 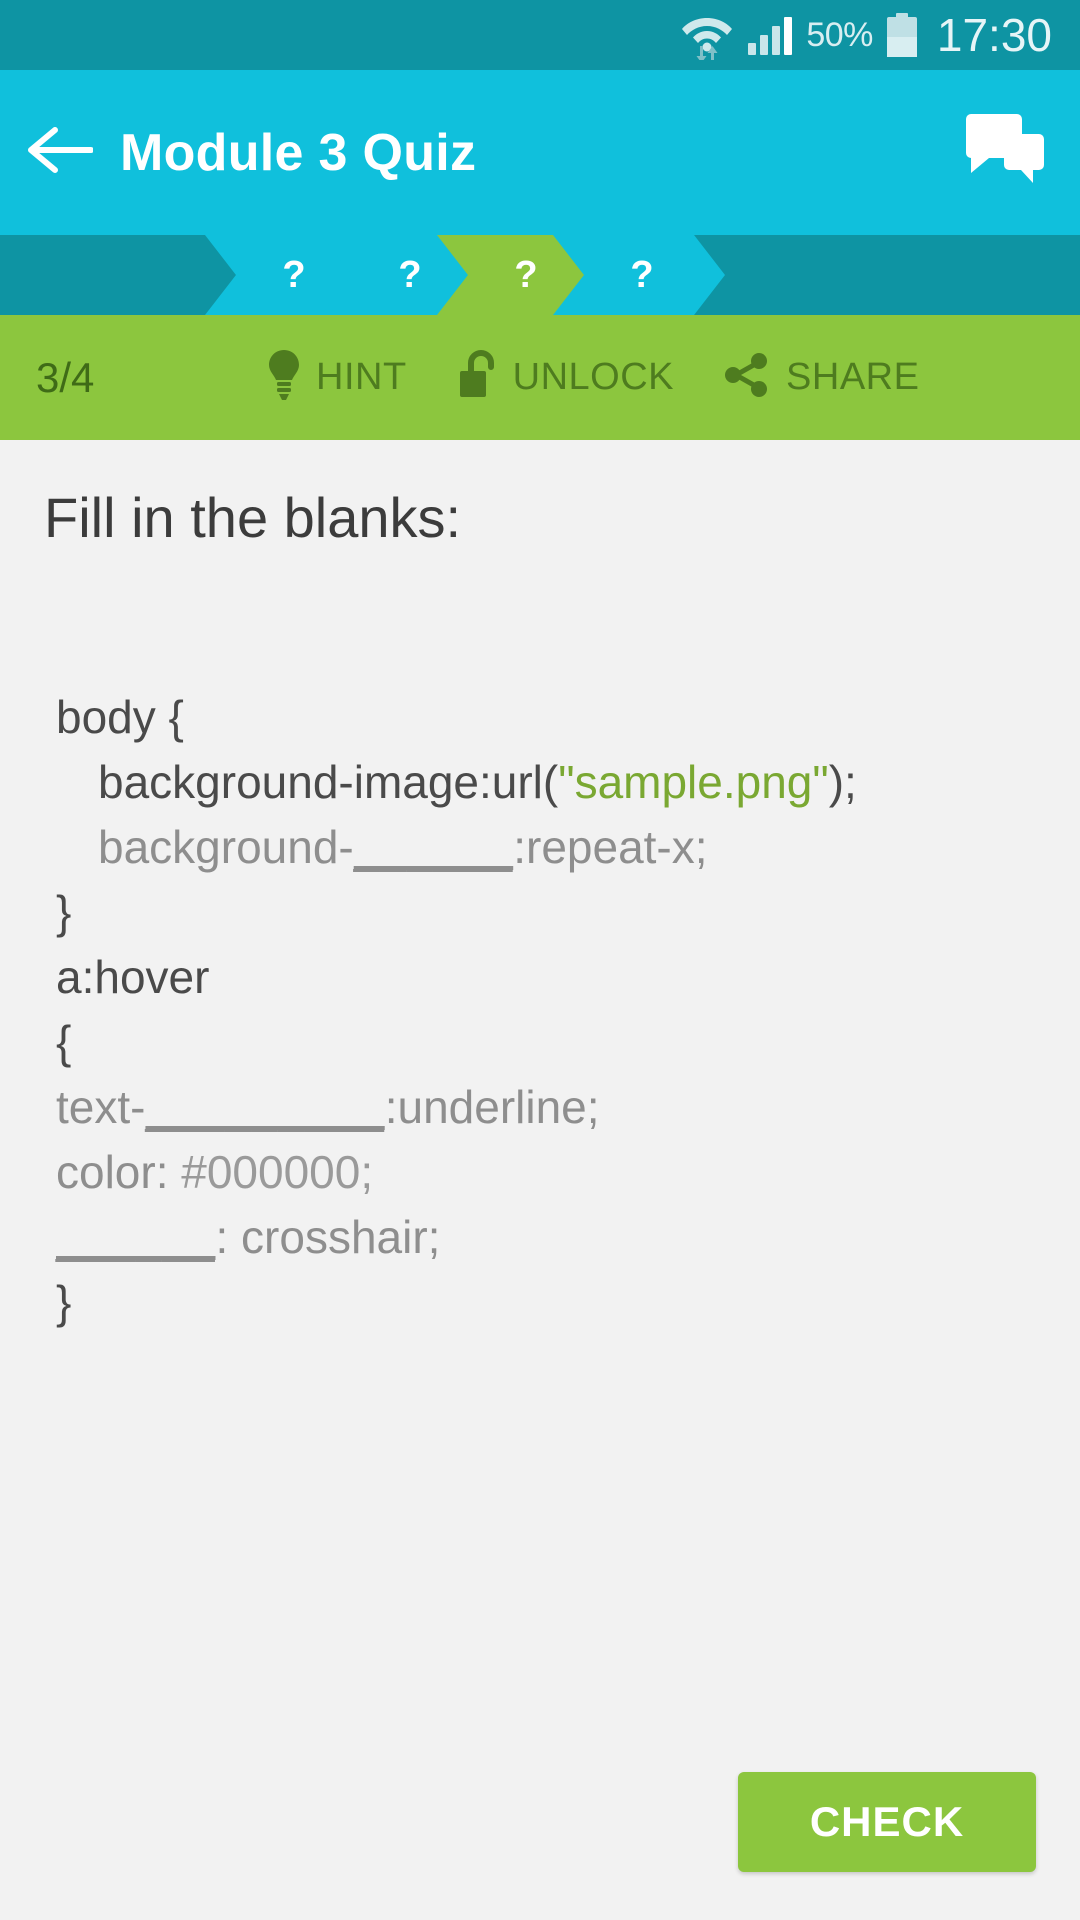 I want to click on code-token: #000000;, so click(x=277, y=1172).